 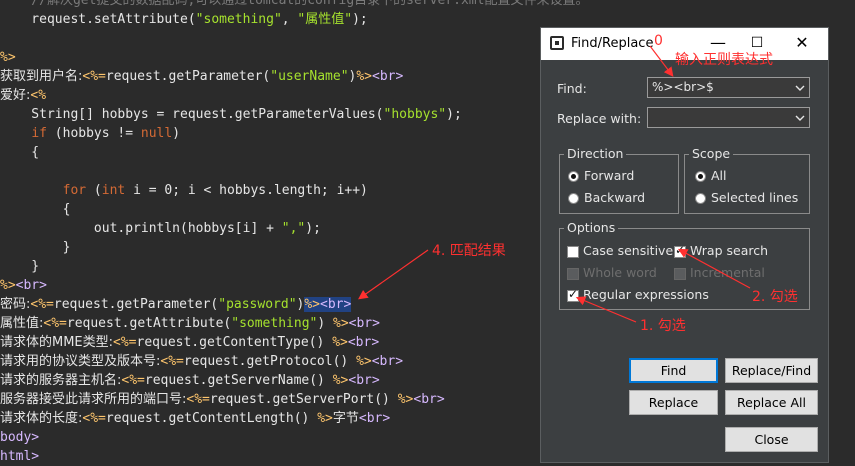 What do you see at coordinates (658, 41) in the screenshot?
I see `annotation-zero: 0` at bounding box center [658, 41].